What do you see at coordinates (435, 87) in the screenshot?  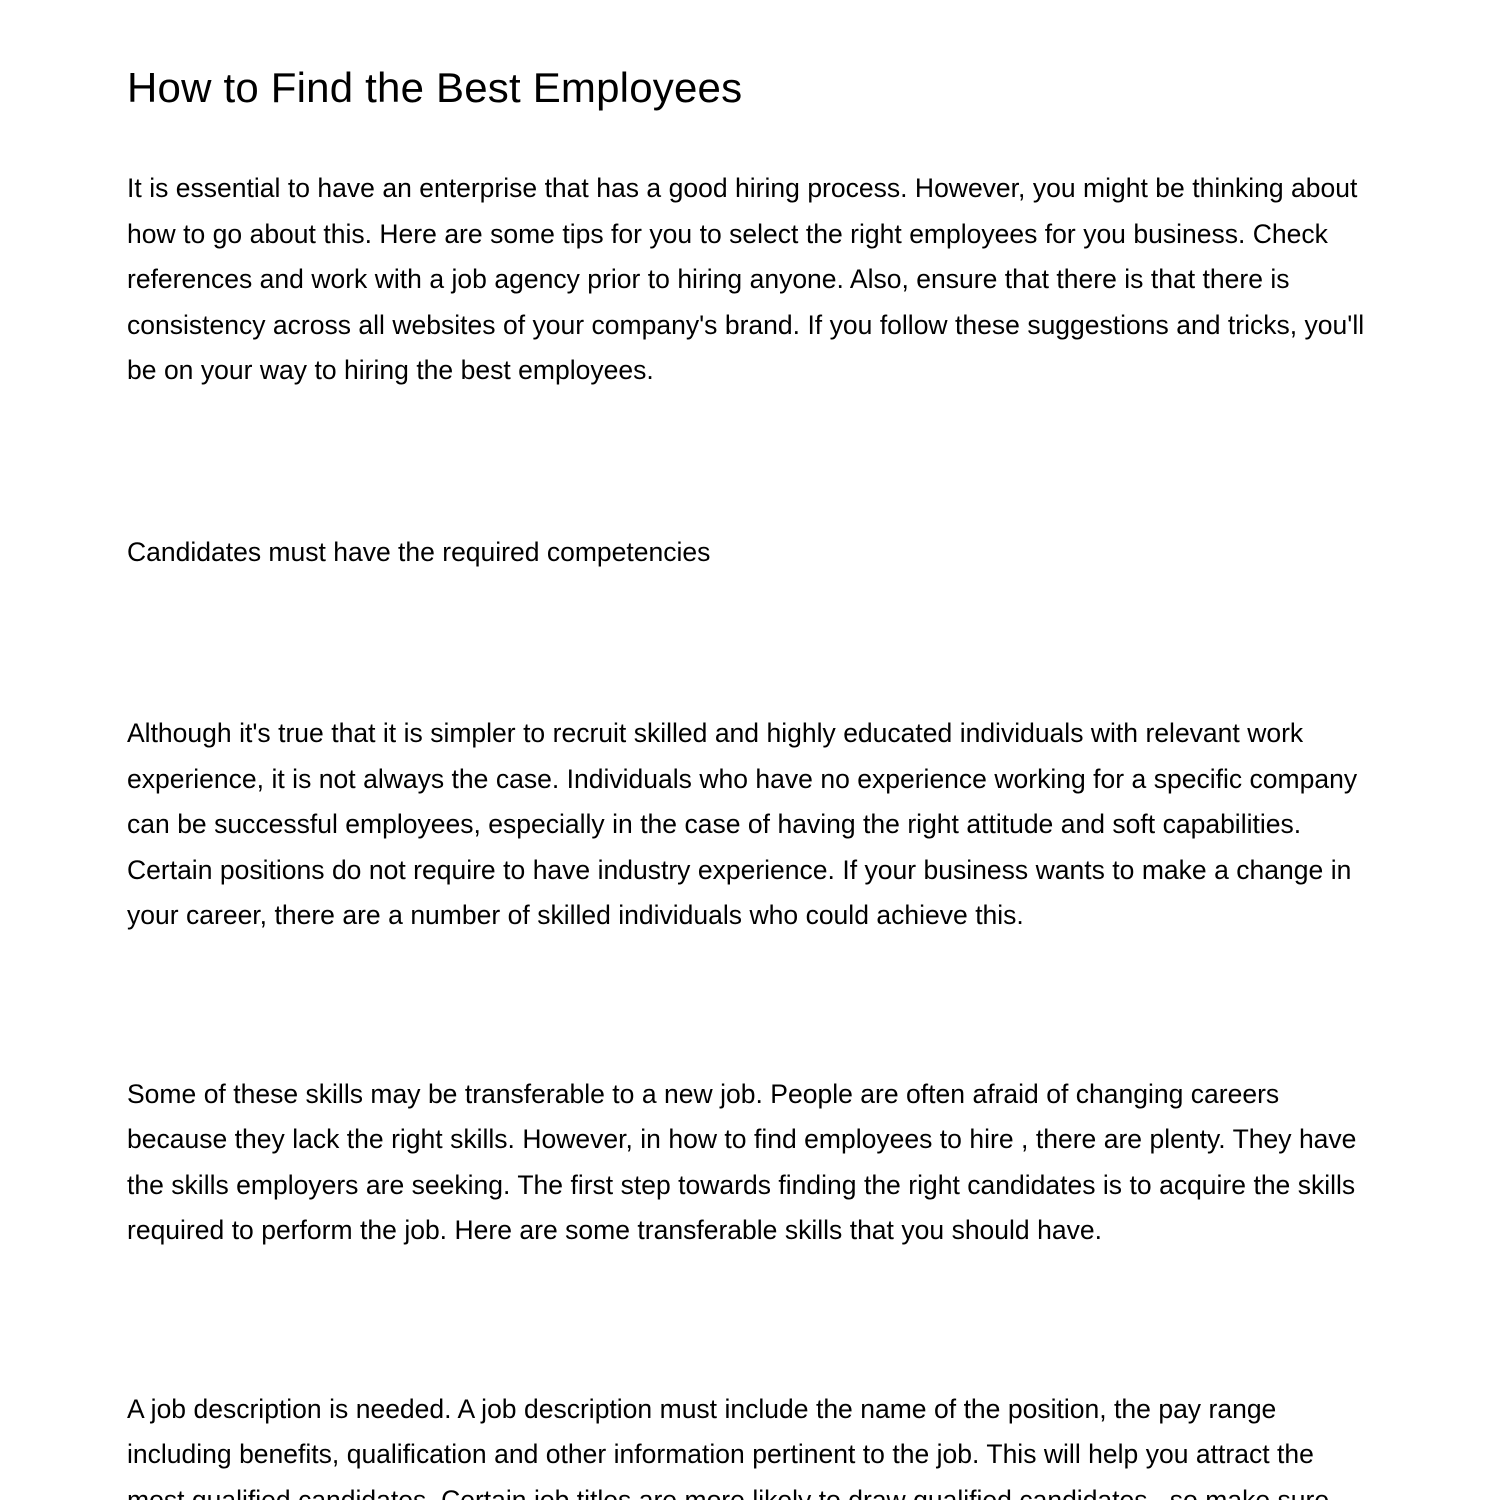 I see `page-title: How to Find the Best Employees` at bounding box center [435, 87].